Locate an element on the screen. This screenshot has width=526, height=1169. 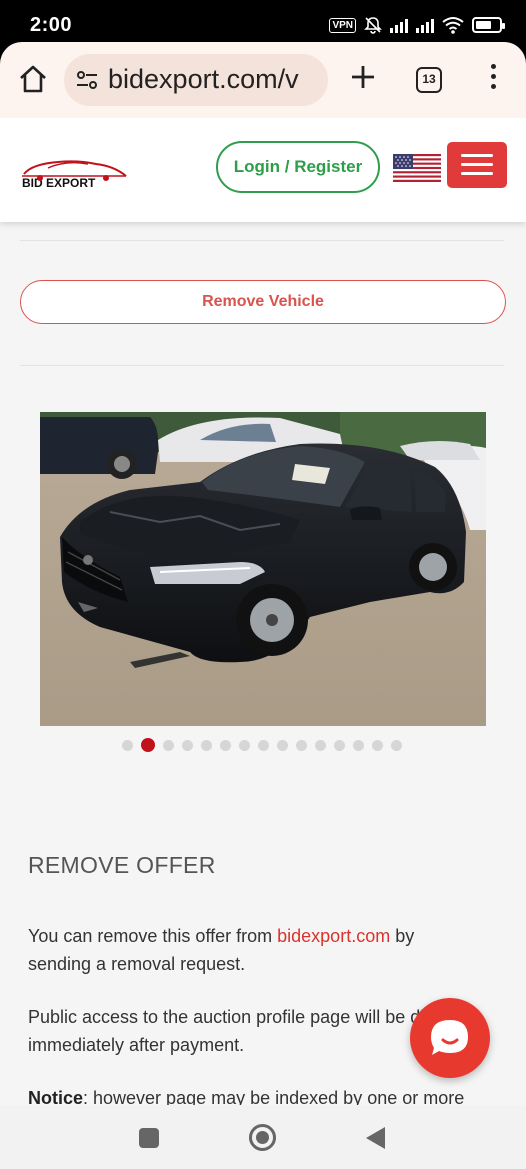
remove-offer-title: REMOVE OFFER is located at coordinates (122, 865).